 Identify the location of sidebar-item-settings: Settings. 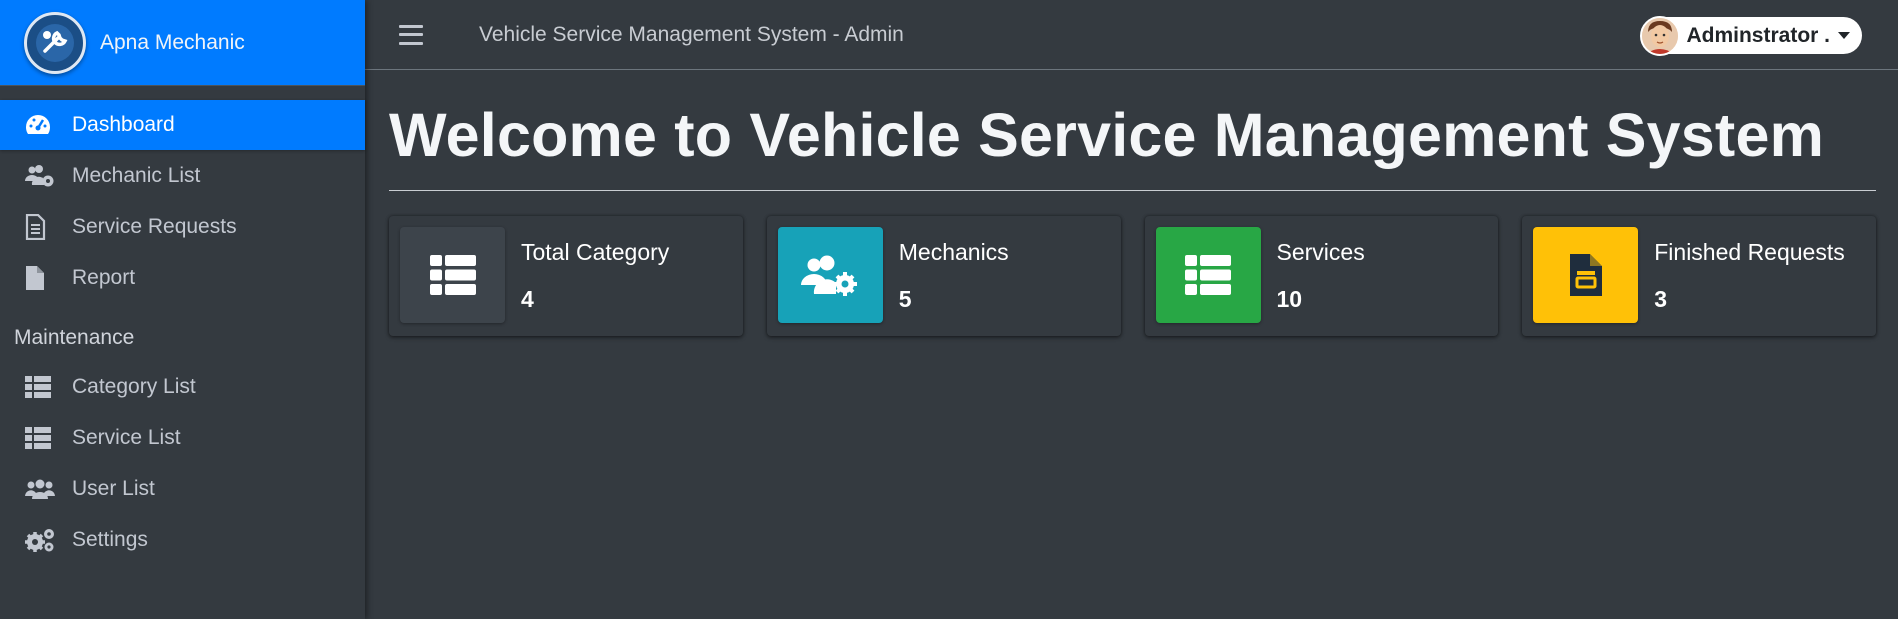
(182, 540).